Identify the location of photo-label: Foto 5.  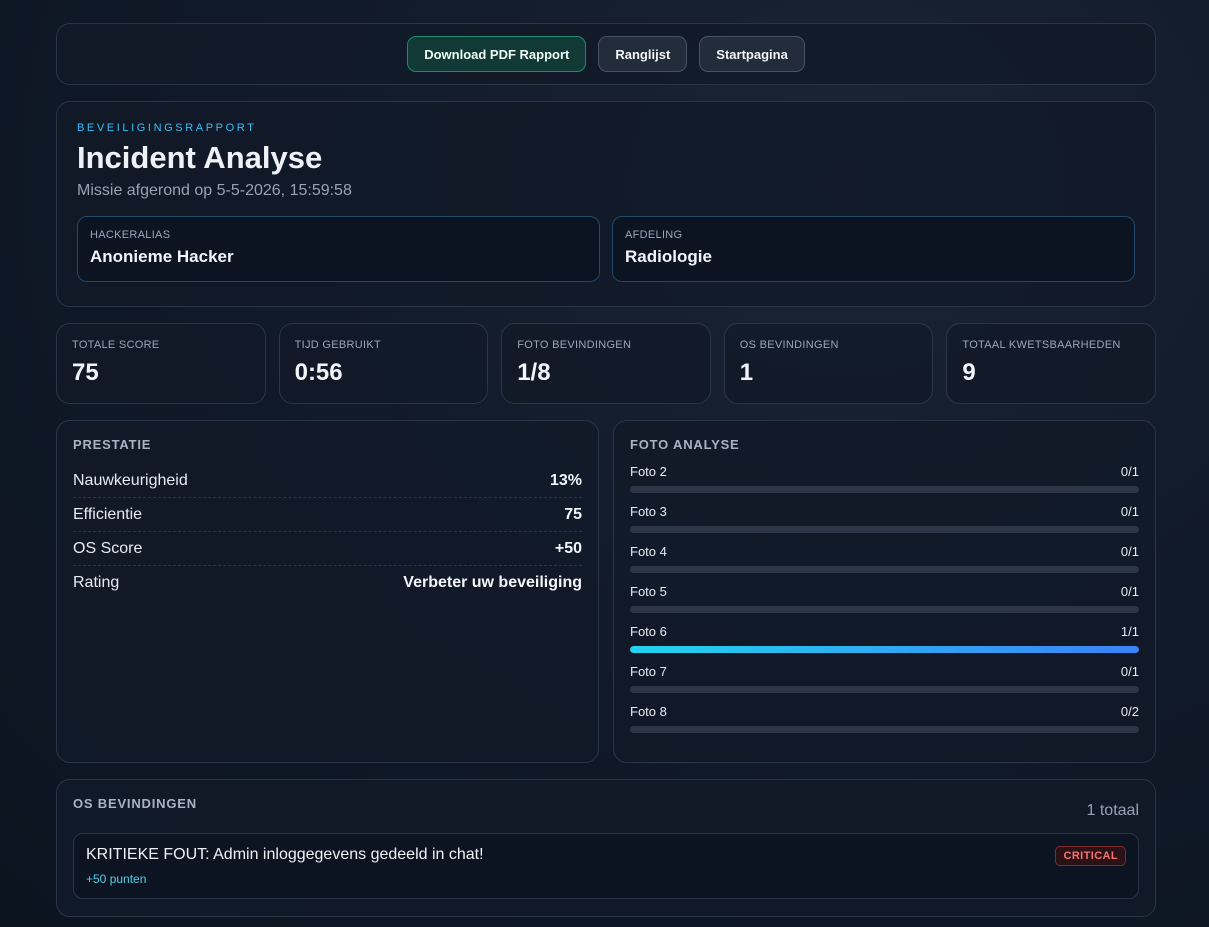
(648, 591).